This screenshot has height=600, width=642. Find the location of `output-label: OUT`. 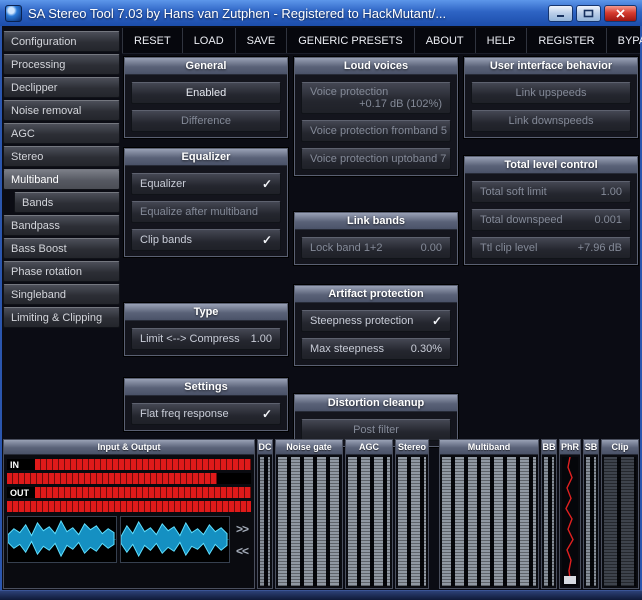

output-label: OUT is located at coordinates (21, 492).